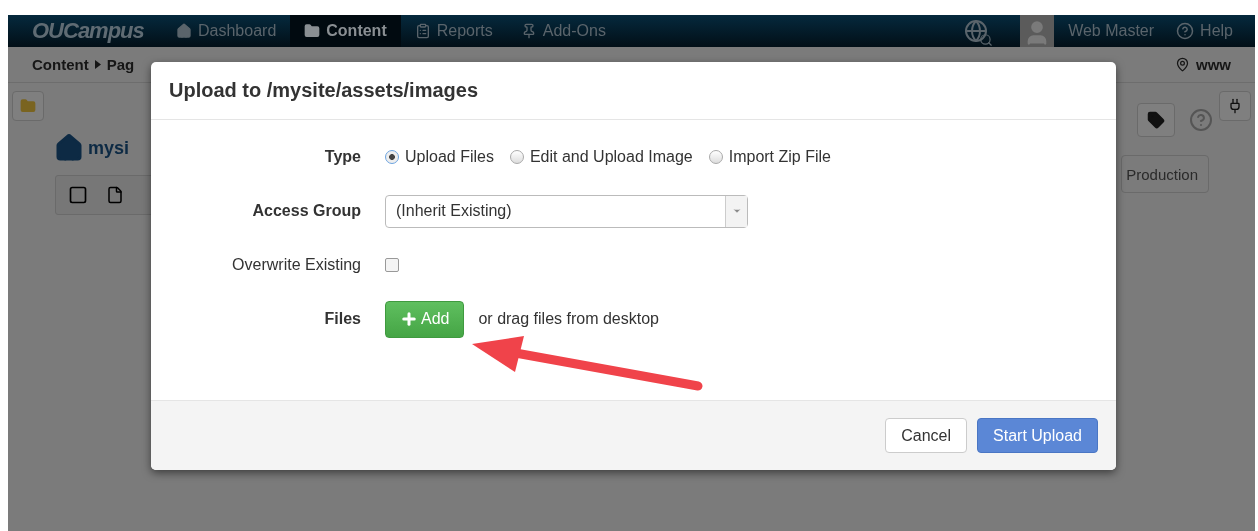  What do you see at coordinates (1037, 31) in the screenshot?
I see `user-avatar` at bounding box center [1037, 31].